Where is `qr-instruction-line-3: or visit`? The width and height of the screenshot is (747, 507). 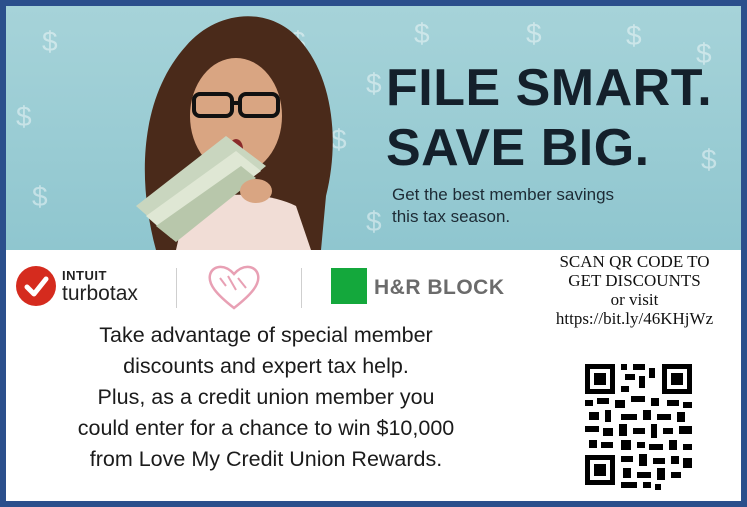
qr-instruction-line-3: or visit is located at coordinates (634, 299).